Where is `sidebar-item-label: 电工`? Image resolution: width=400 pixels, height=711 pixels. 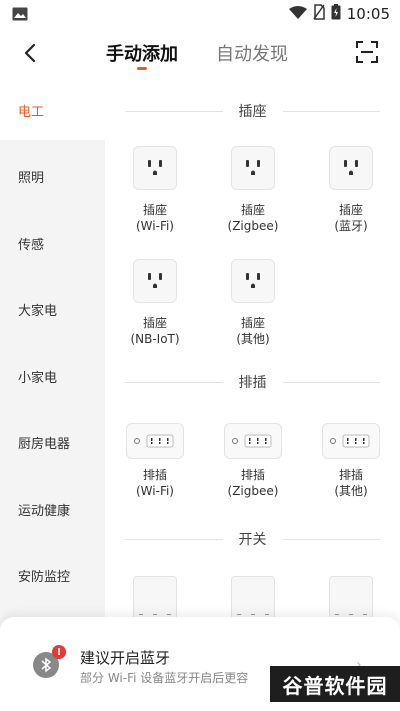 sidebar-item-label: 电工 is located at coordinates (31, 112).